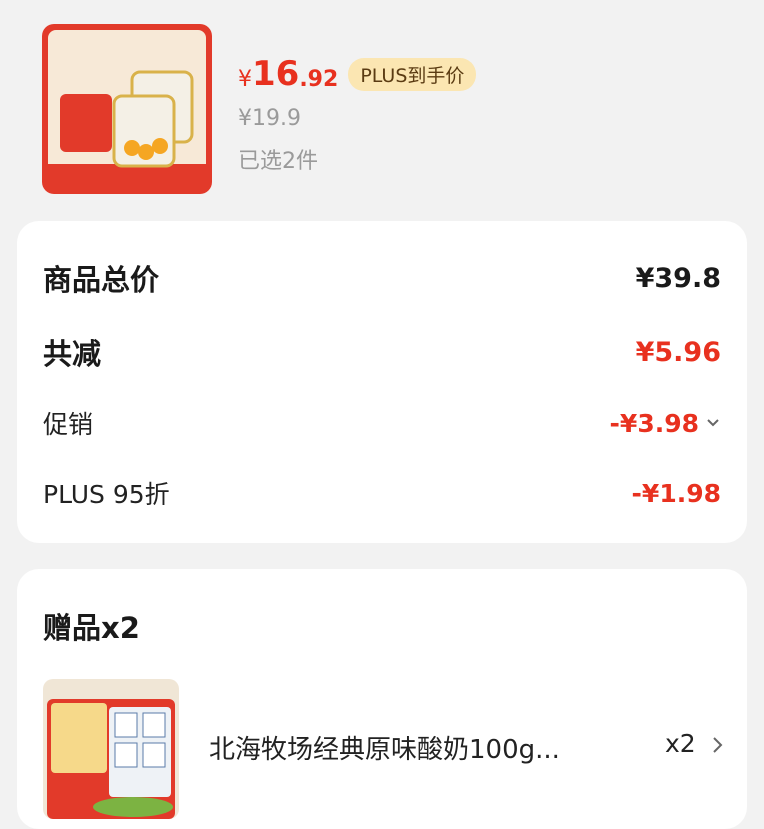 The width and height of the screenshot is (764, 829). Describe the element at coordinates (678, 352) in the screenshot. I see `reduce-value: ¥5.96` at that location.